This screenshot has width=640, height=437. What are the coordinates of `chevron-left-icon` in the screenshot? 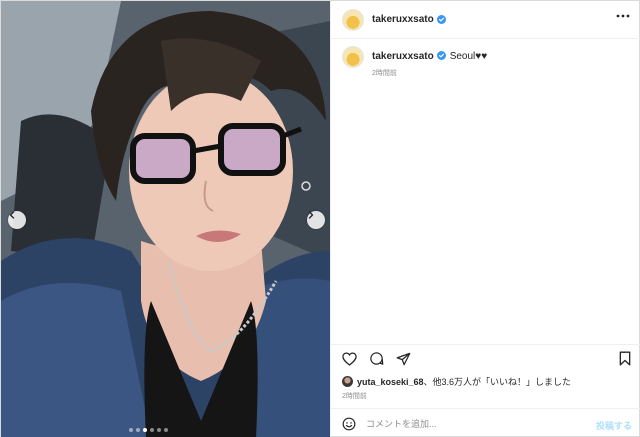 It's located at (12, 215).